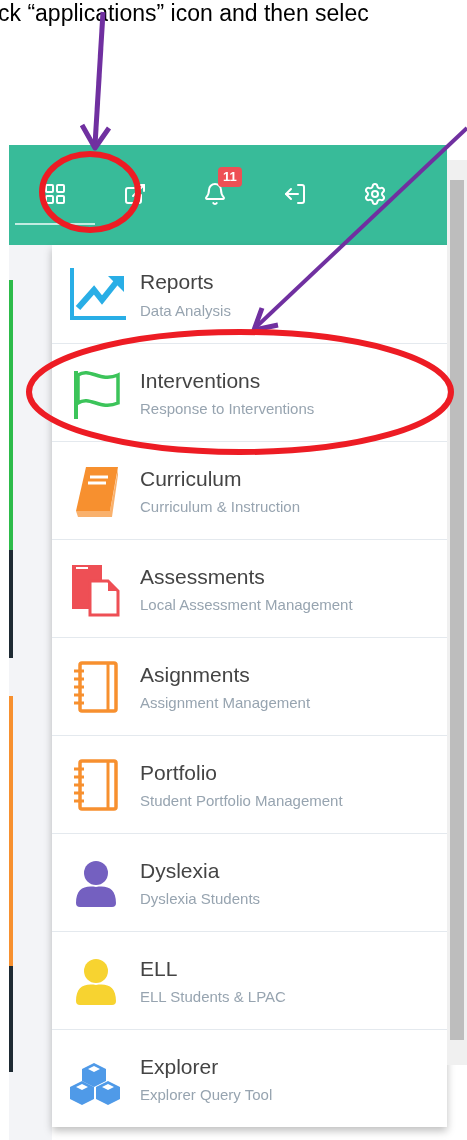 This screenshot has width=467, height=1140. Describe the element at coordinates (249, 294) in the screenshot. I see `menu-item: Reports Data Analysis` at that location.